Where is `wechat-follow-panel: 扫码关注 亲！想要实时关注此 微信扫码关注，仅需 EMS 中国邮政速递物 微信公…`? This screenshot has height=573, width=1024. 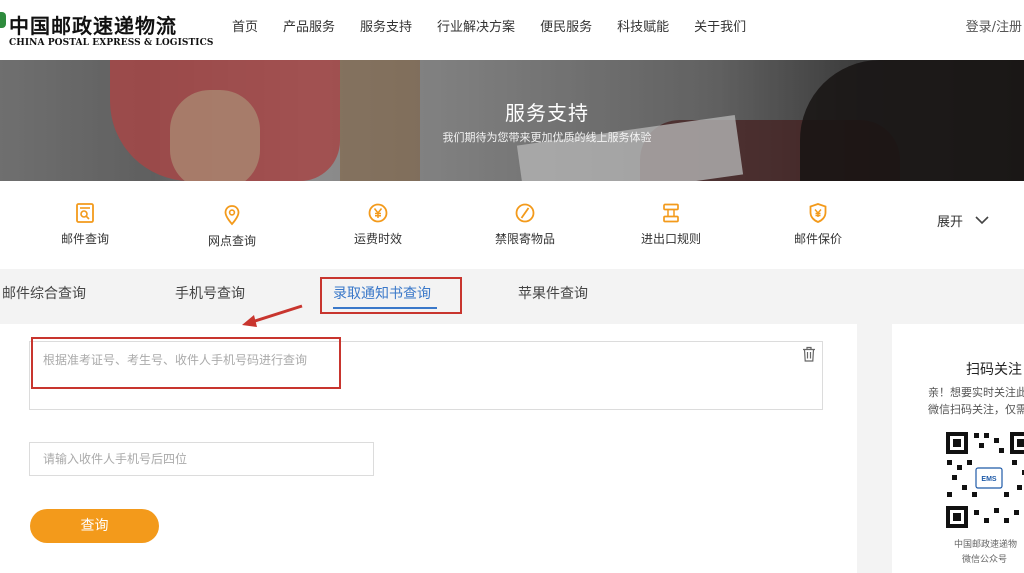 wechat-follow-panel: 扫码关注 亲！想要实时关注此 微信扫码关注，仅需 EMS 中国邮政速递物 微信公… is located at coordinates (958, 448).